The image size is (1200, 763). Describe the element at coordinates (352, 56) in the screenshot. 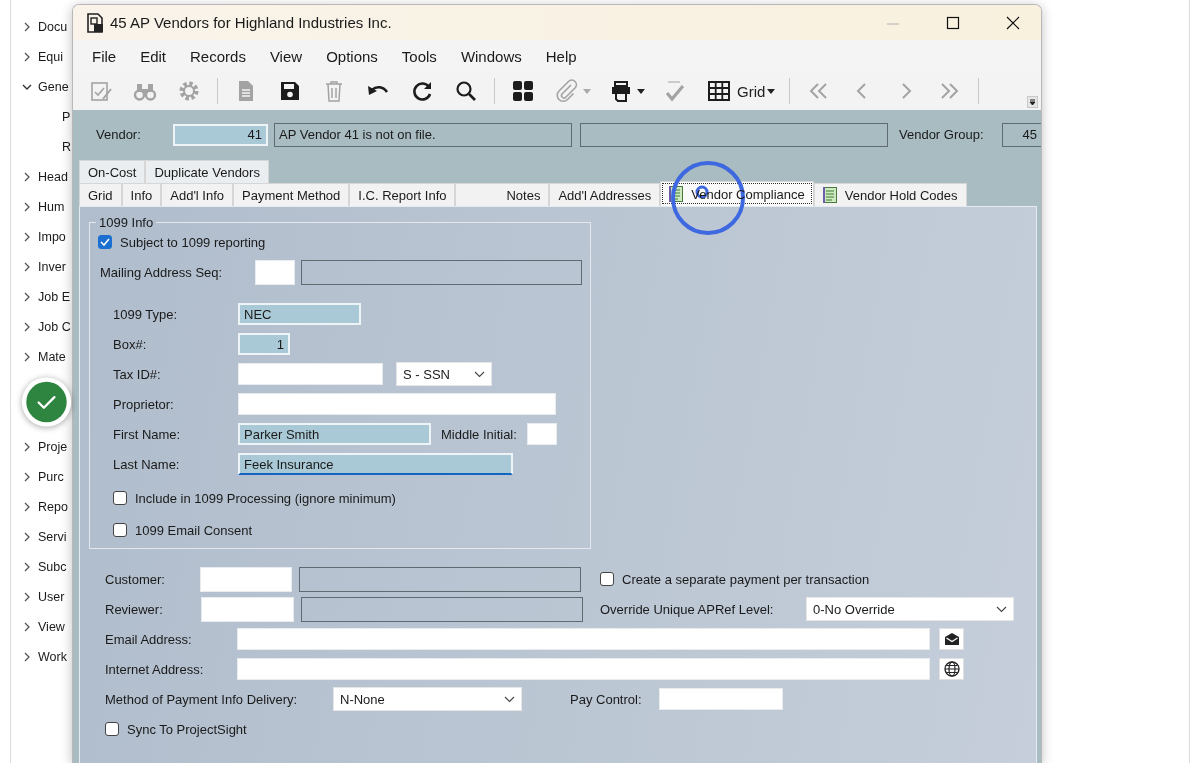

I see `menu-item: Options` at that location.